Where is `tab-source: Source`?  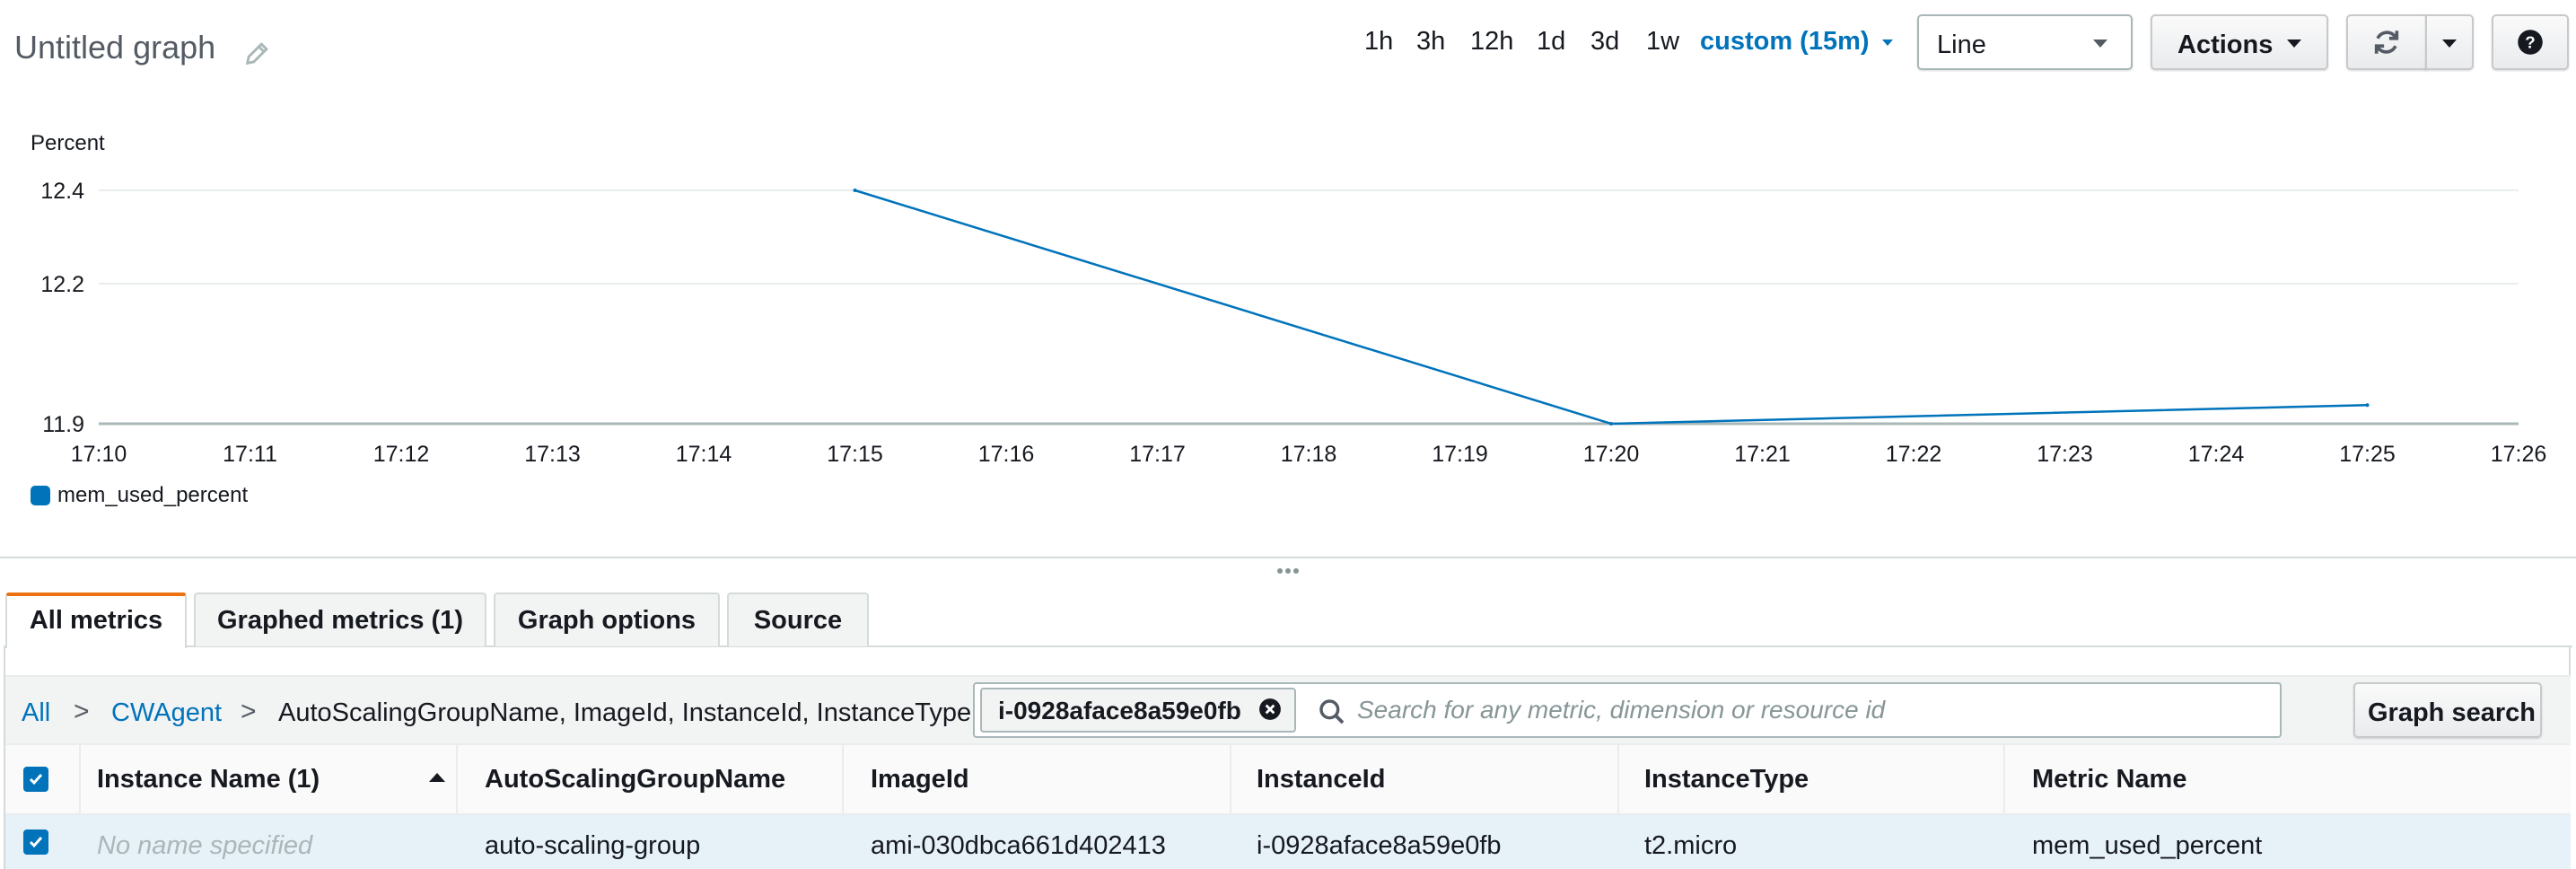
tab-source: Source is located at coordinates (798, 619).